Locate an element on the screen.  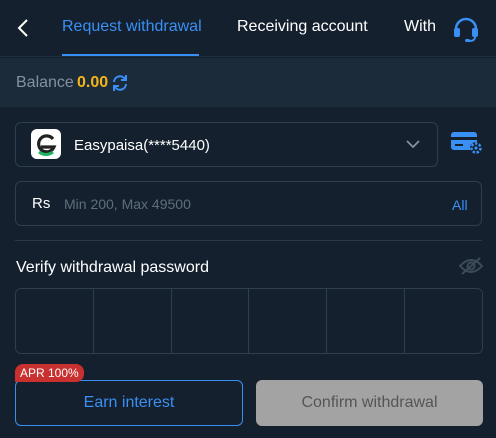
confirm-withdrawal-button: Confirm withdrawal is located at coordinates (369, 403).